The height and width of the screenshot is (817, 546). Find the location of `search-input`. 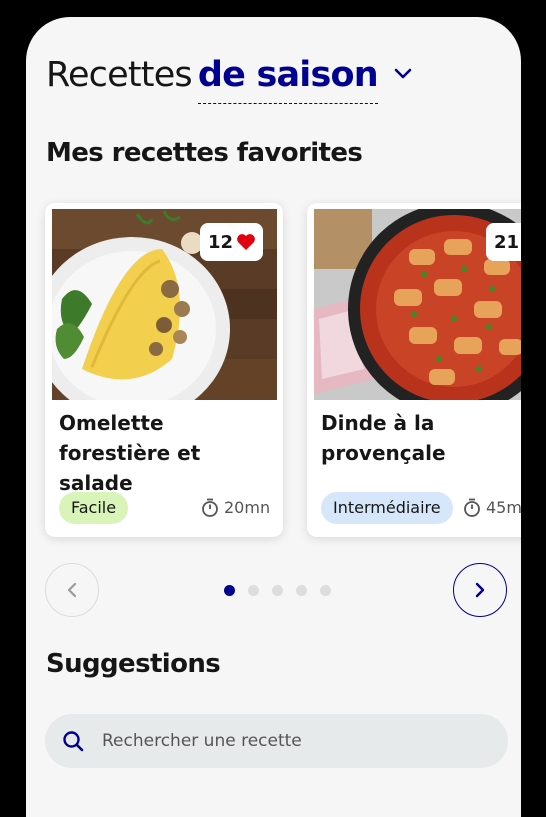

search-input is located at coordinates (292, 741).